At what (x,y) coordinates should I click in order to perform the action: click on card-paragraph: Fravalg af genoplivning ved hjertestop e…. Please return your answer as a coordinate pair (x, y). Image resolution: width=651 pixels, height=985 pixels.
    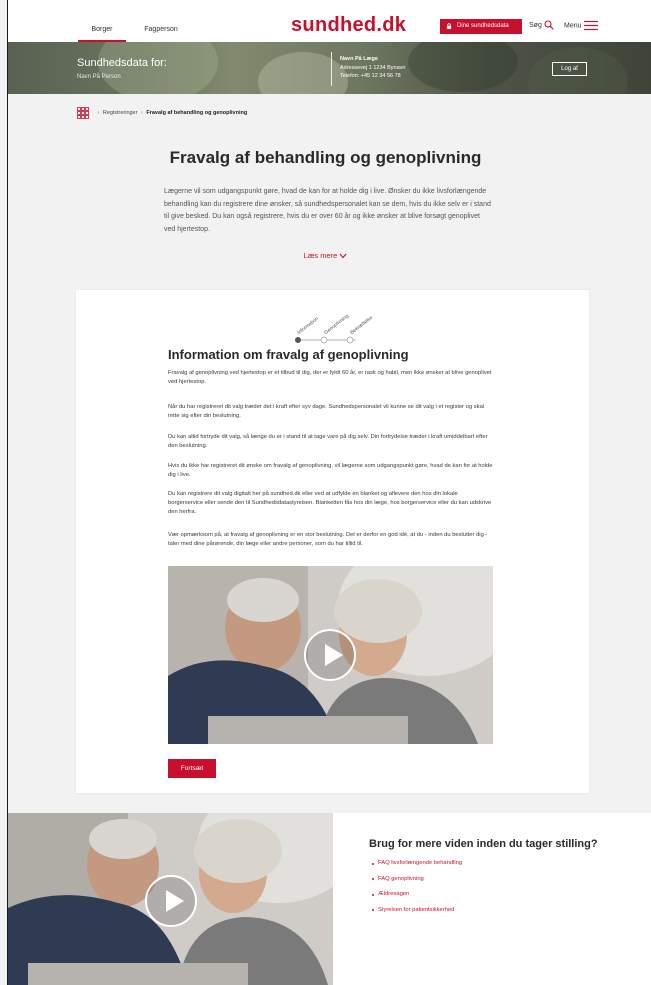
    Looking at the image, I should click on (330, 377).